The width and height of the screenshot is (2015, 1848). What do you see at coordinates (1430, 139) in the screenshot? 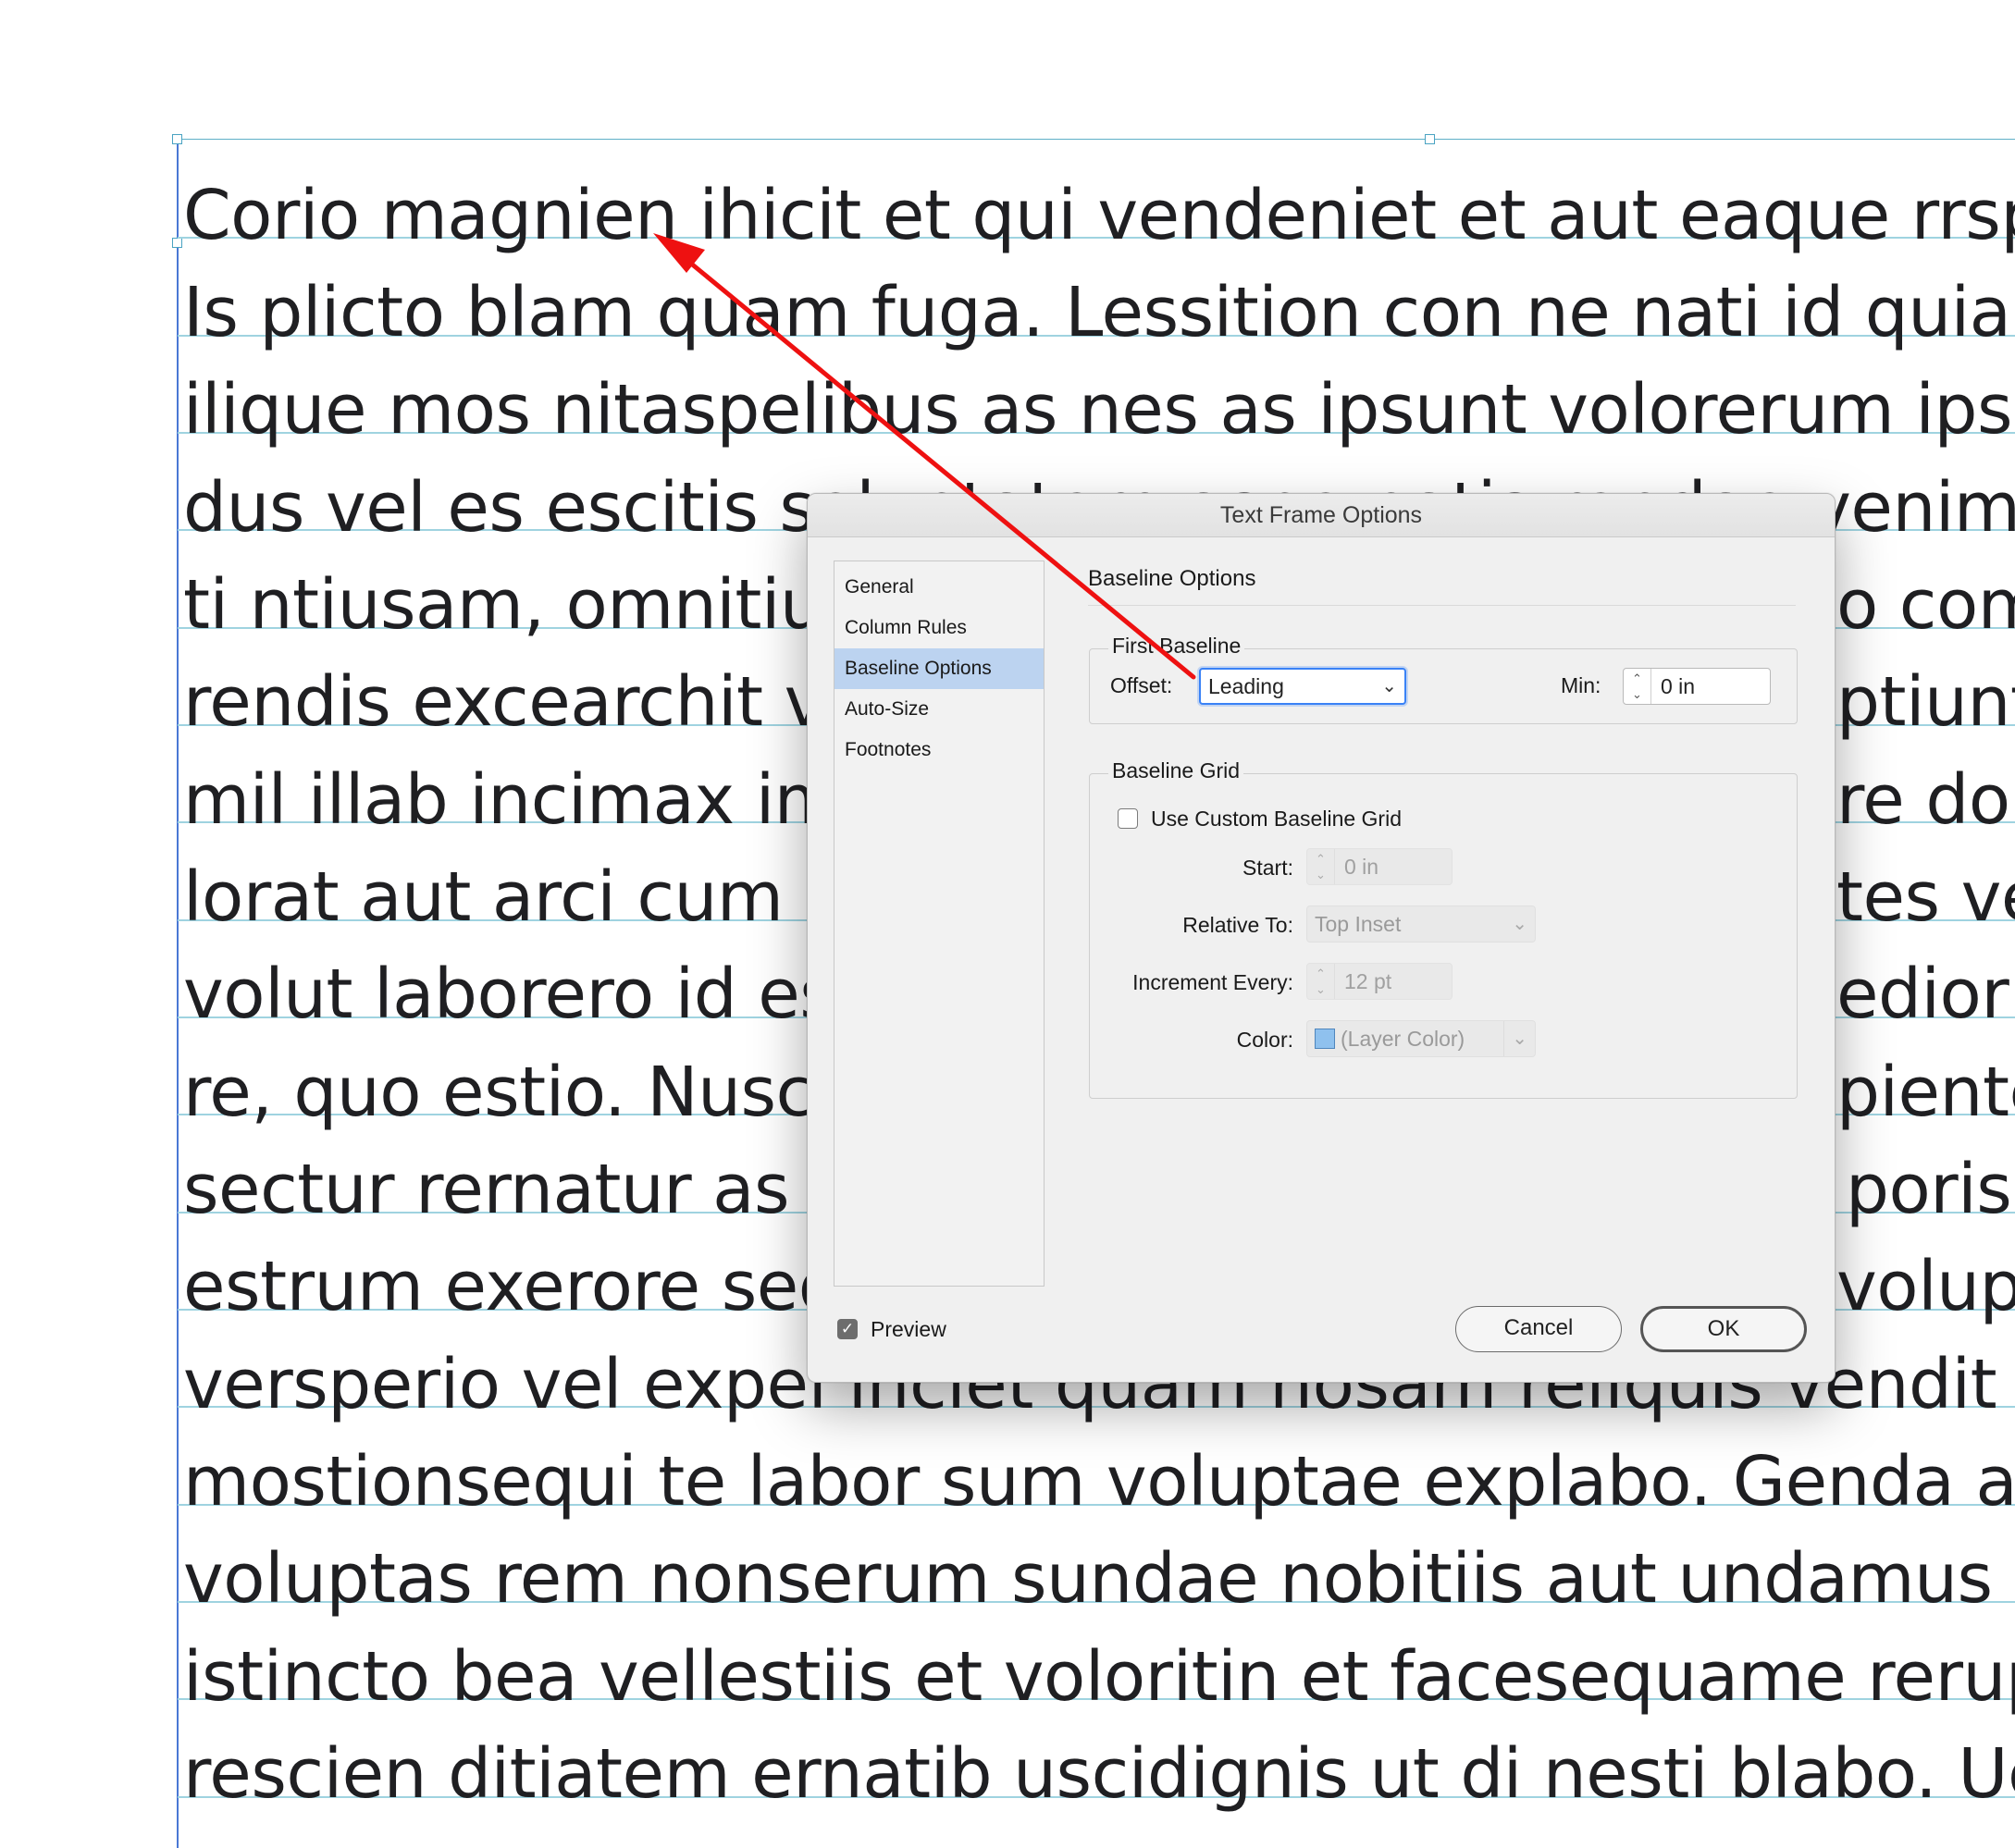
I see `frame-handle-top-middle` at bounding box center [1430, 139].